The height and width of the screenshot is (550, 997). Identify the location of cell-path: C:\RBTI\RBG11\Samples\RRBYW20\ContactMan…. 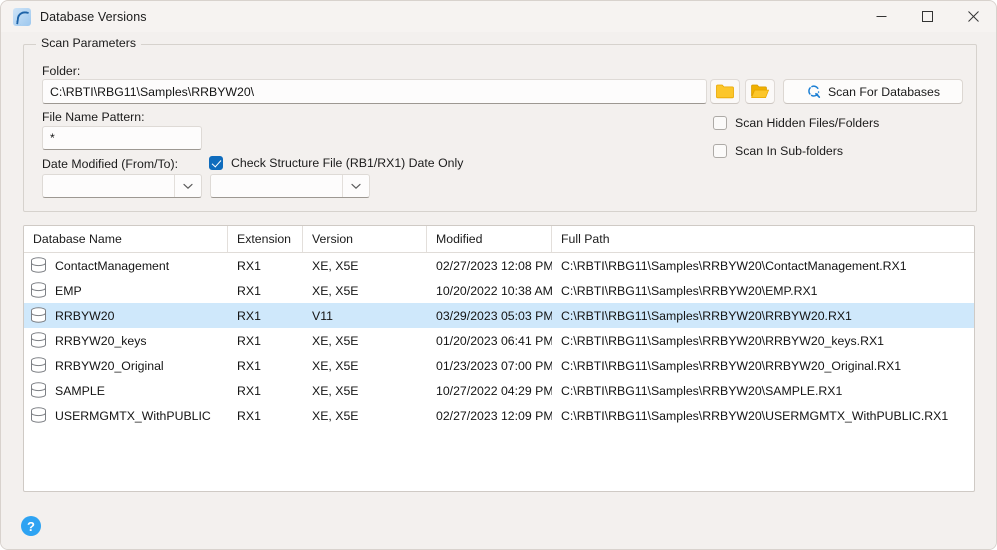
(734, 265).